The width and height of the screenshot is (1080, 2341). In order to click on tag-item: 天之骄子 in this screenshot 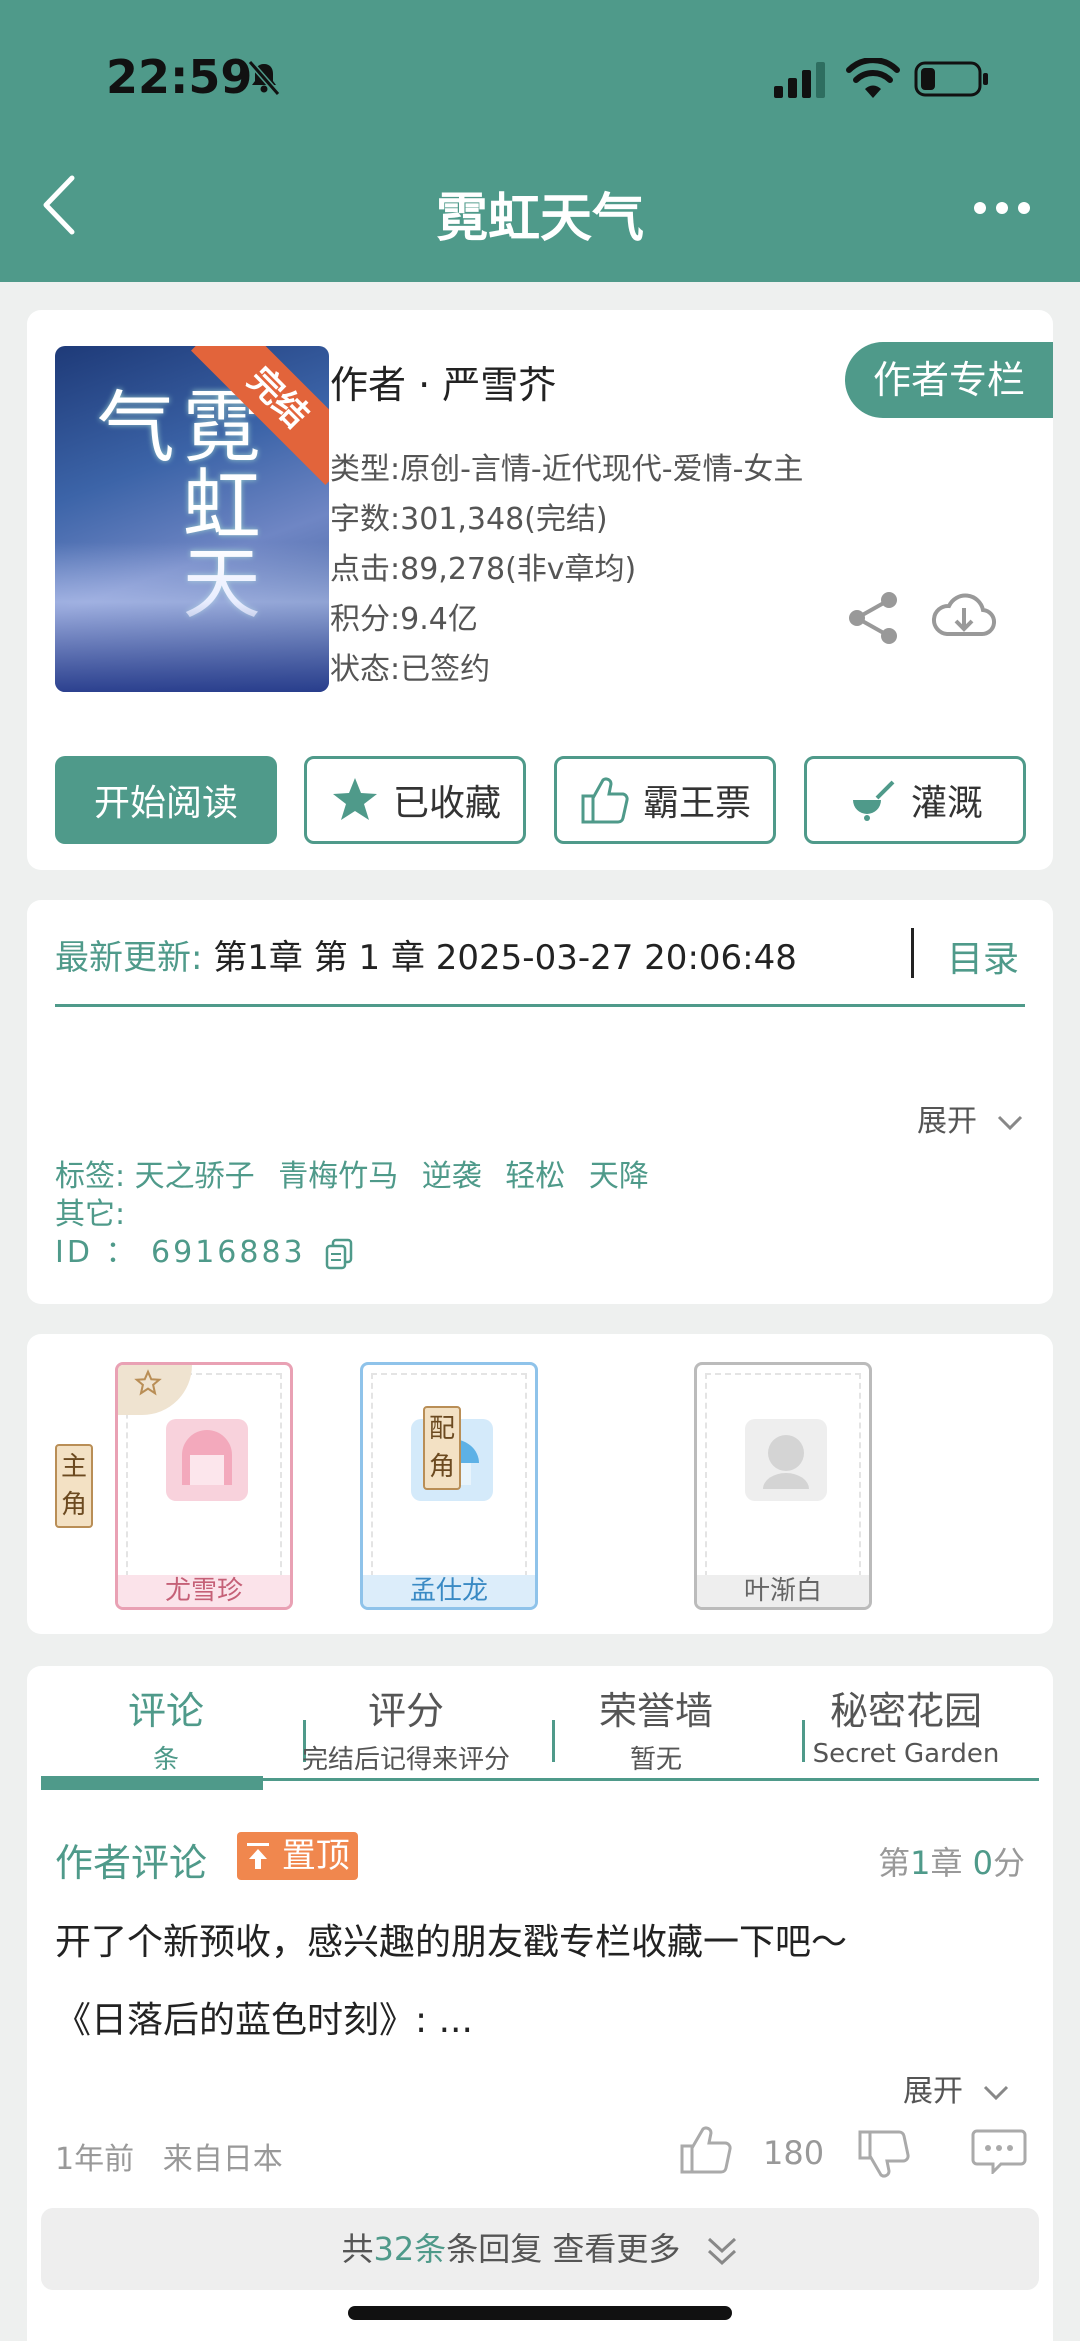, I will do `click(195, 1176)`.